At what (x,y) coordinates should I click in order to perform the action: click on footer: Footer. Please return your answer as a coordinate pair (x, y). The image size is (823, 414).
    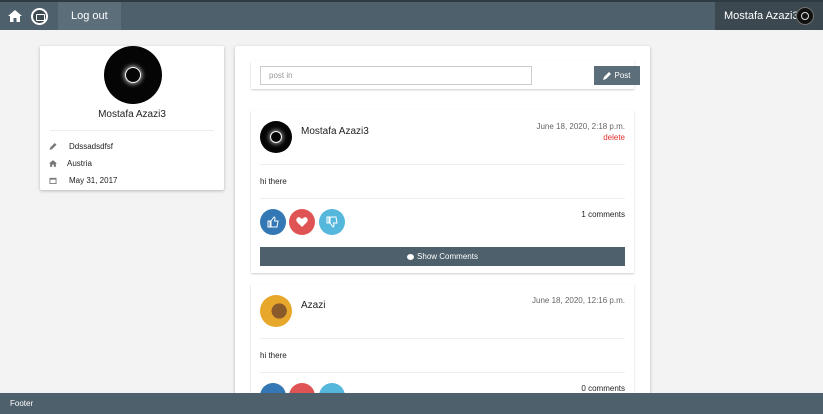
    Looking at the image, I should click on (411, 403).